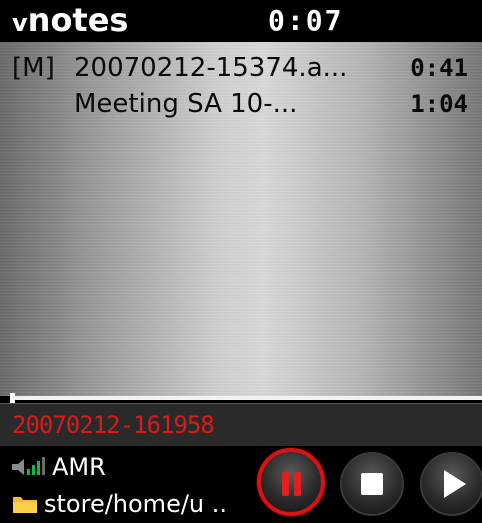 The height and width of the screenshot is (523, 482). I want to click on current-recording-bar: 20070212-161958, so click(241, 425).